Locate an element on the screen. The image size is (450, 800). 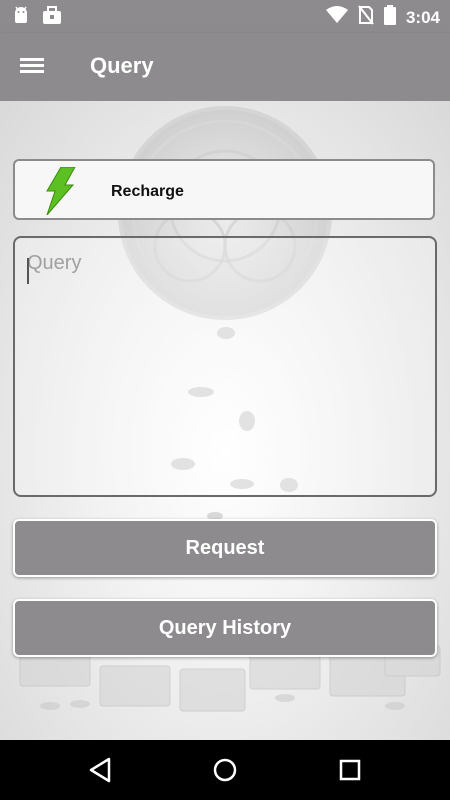
no-sim-icon is located at coordinates (366, 17).